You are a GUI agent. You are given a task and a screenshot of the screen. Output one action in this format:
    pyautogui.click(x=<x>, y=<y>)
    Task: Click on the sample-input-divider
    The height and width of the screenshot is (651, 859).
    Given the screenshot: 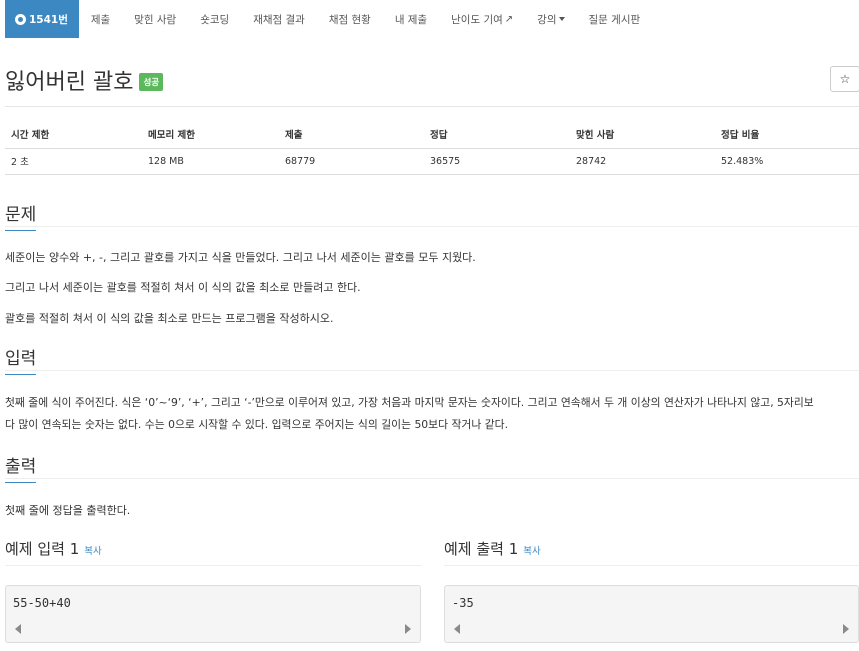 What is the action you would take?
    pyautogui.click(x=213, y=565)
    